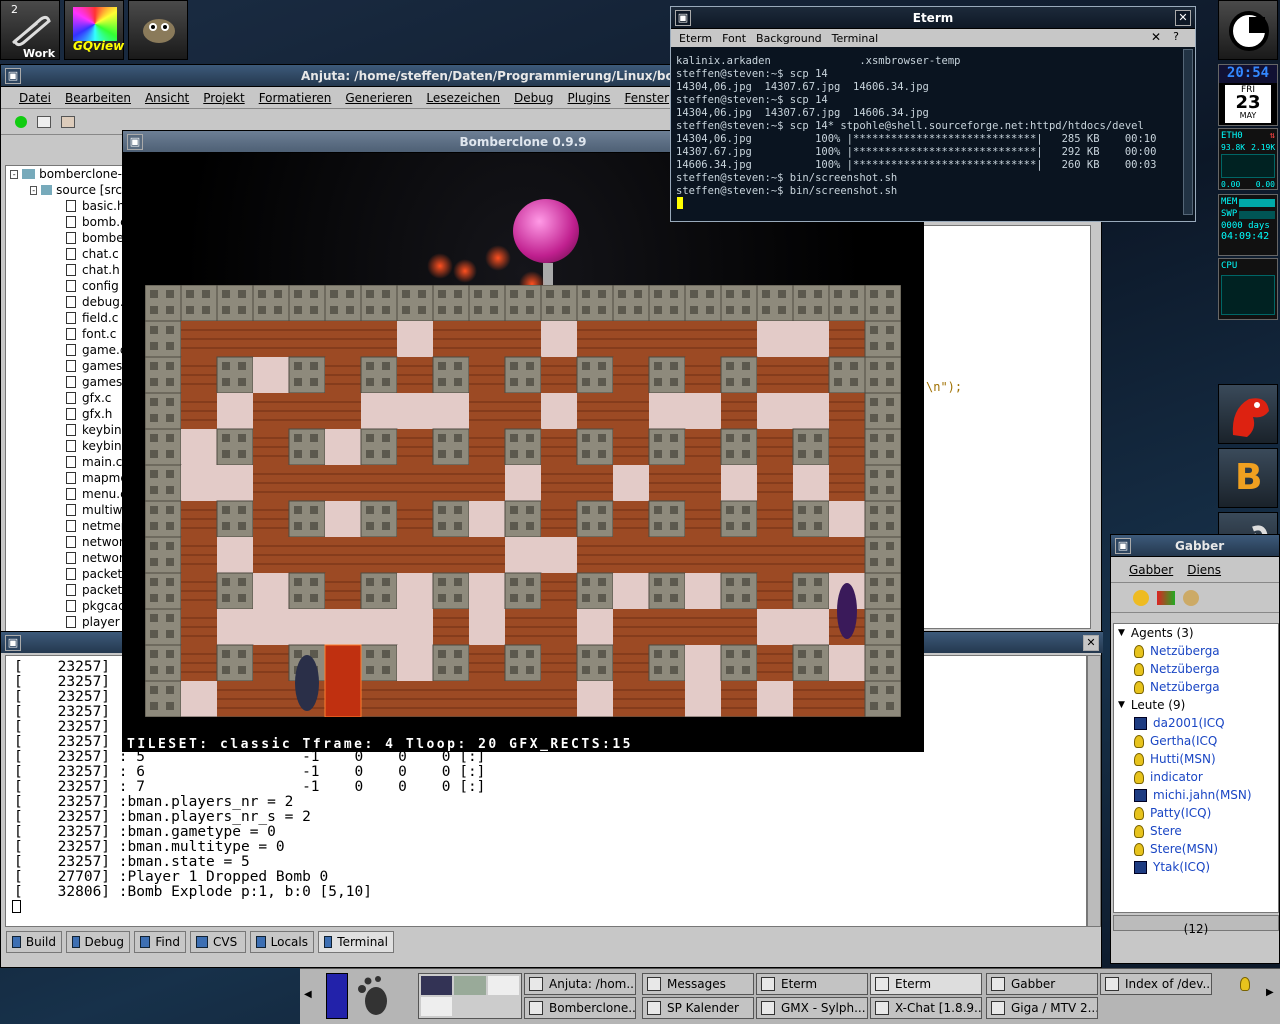 The image size is (1280, 1024). I want to click on tree-source: source [src, so click(89, 190).